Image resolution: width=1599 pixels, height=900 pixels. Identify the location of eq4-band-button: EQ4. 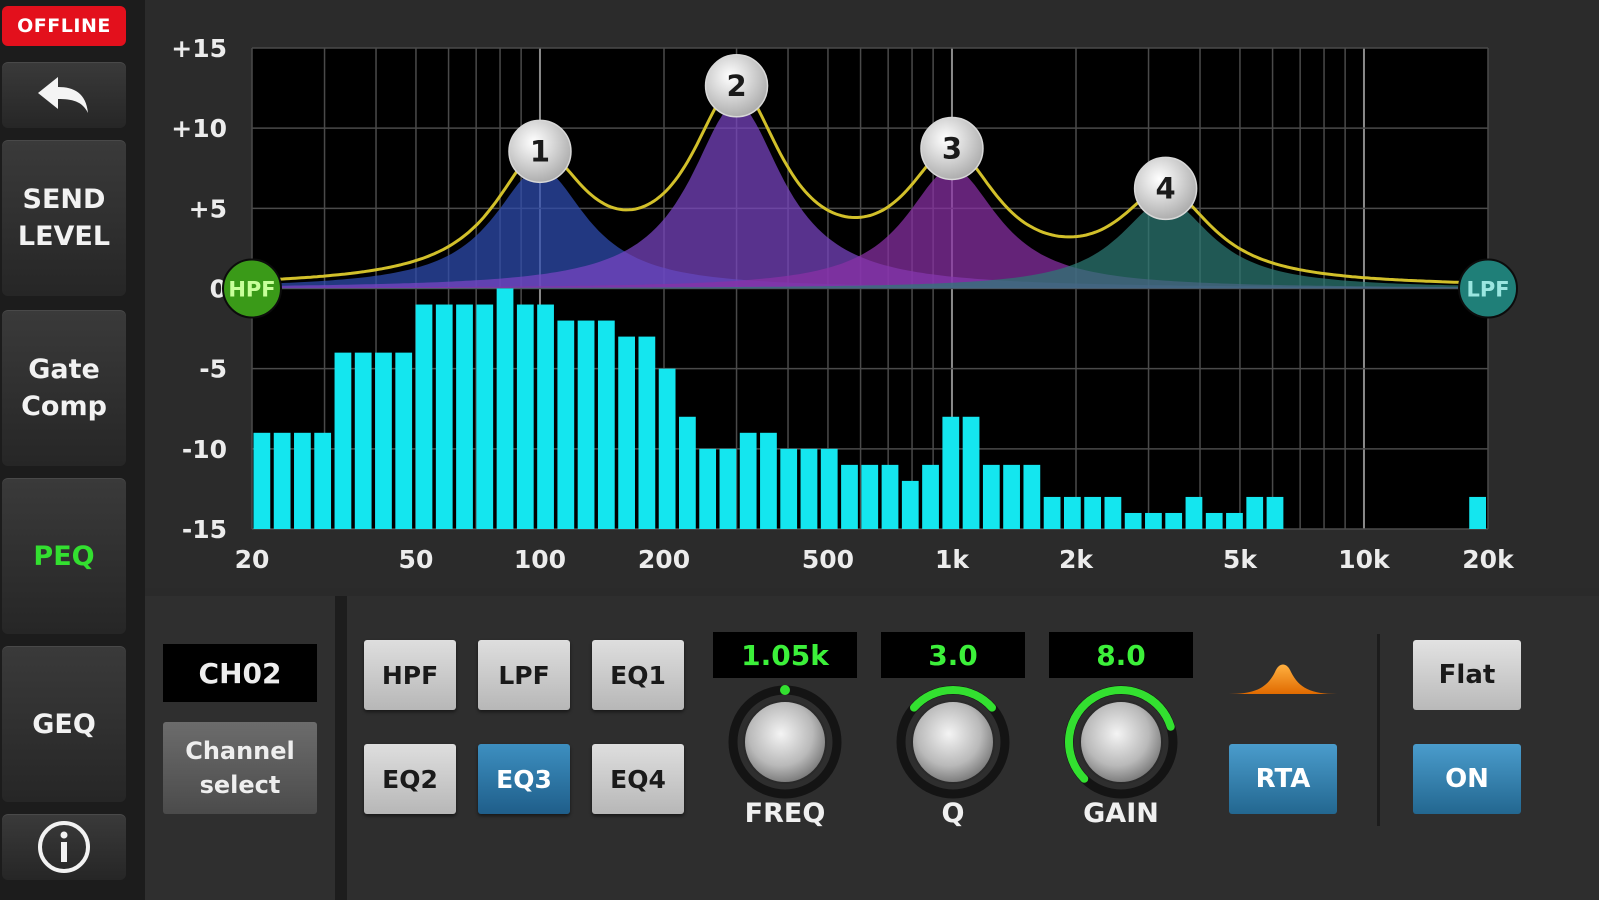
(638, 779).